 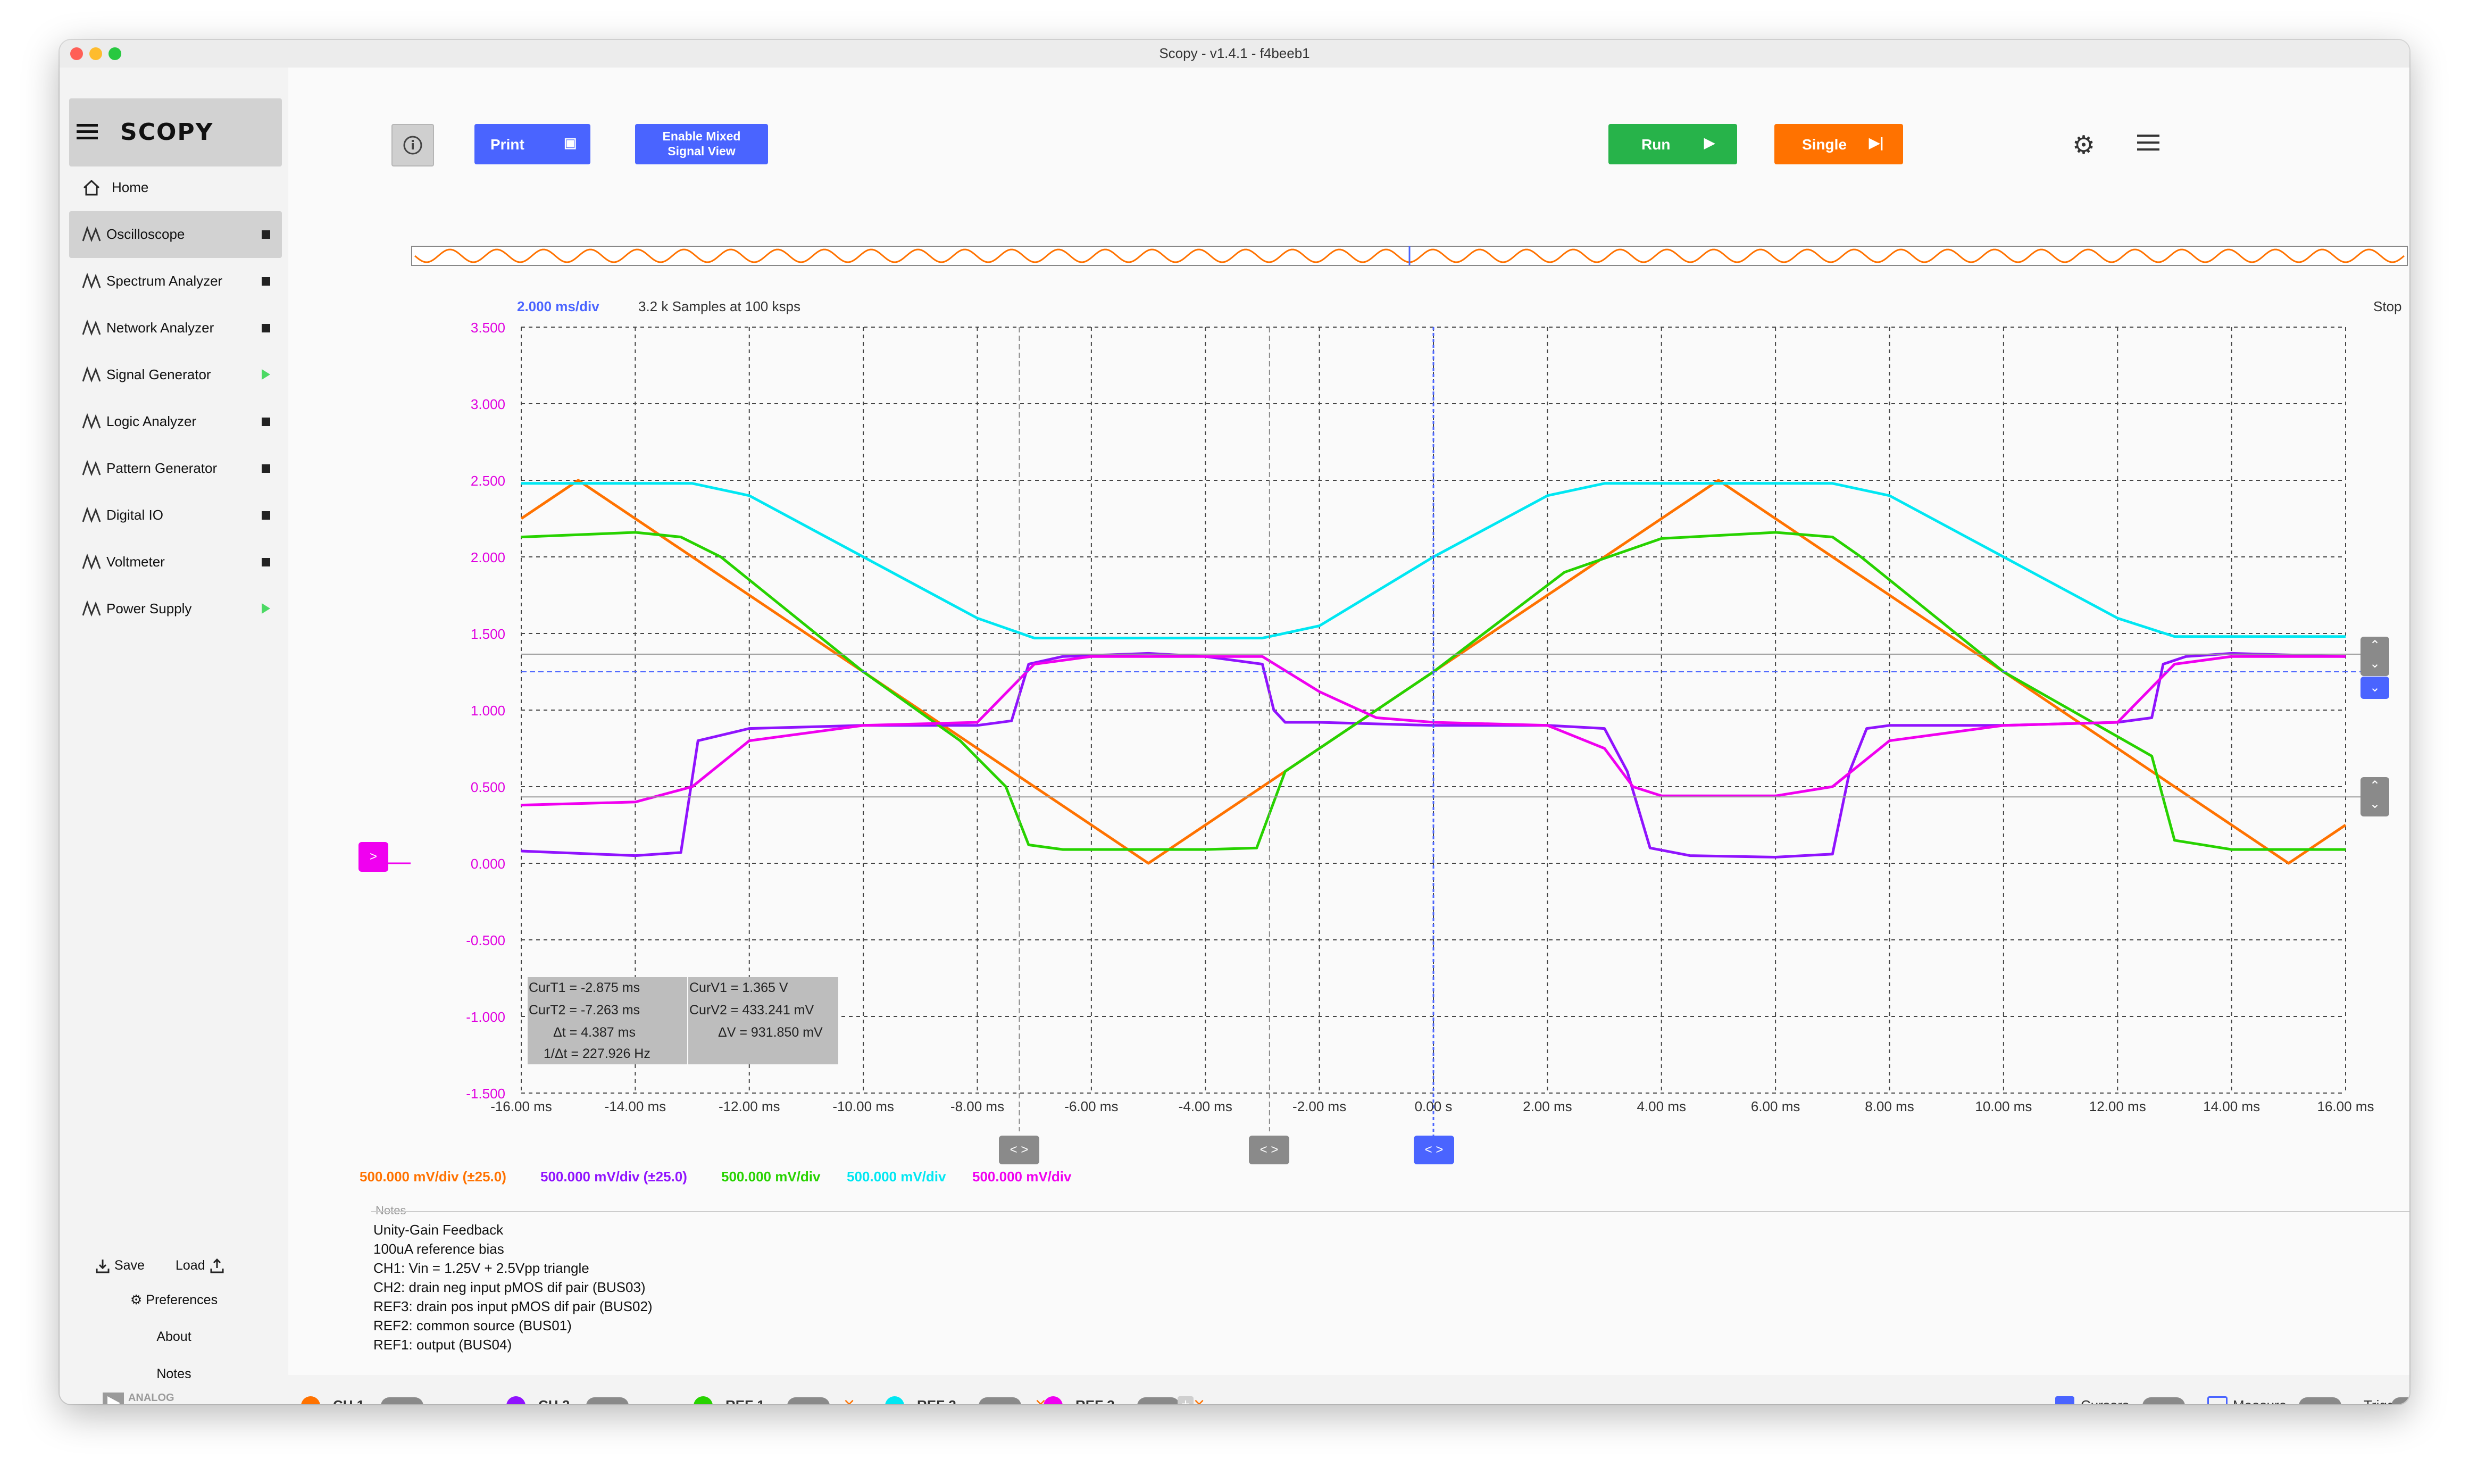 What do you see at coordinates (87, 133) in the screenshot?
I see `hamburger-menu-icon` at bounding box center [87, 133].